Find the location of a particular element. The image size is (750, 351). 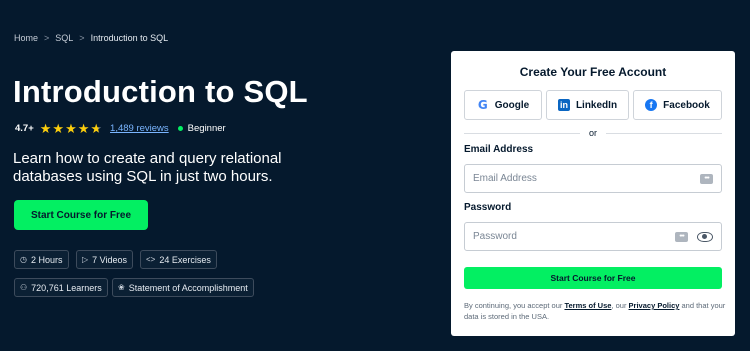

signup-title: Create Your Free Account is located at coordinates (593, 72).